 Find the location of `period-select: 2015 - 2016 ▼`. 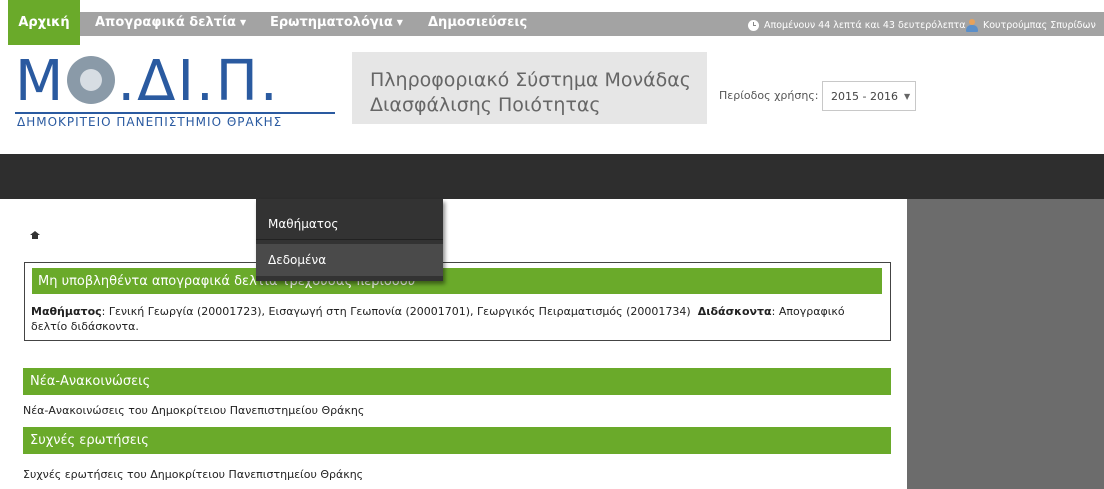

period-select: 2015 - 2016 ▼ is located at coordinates (869, 96).